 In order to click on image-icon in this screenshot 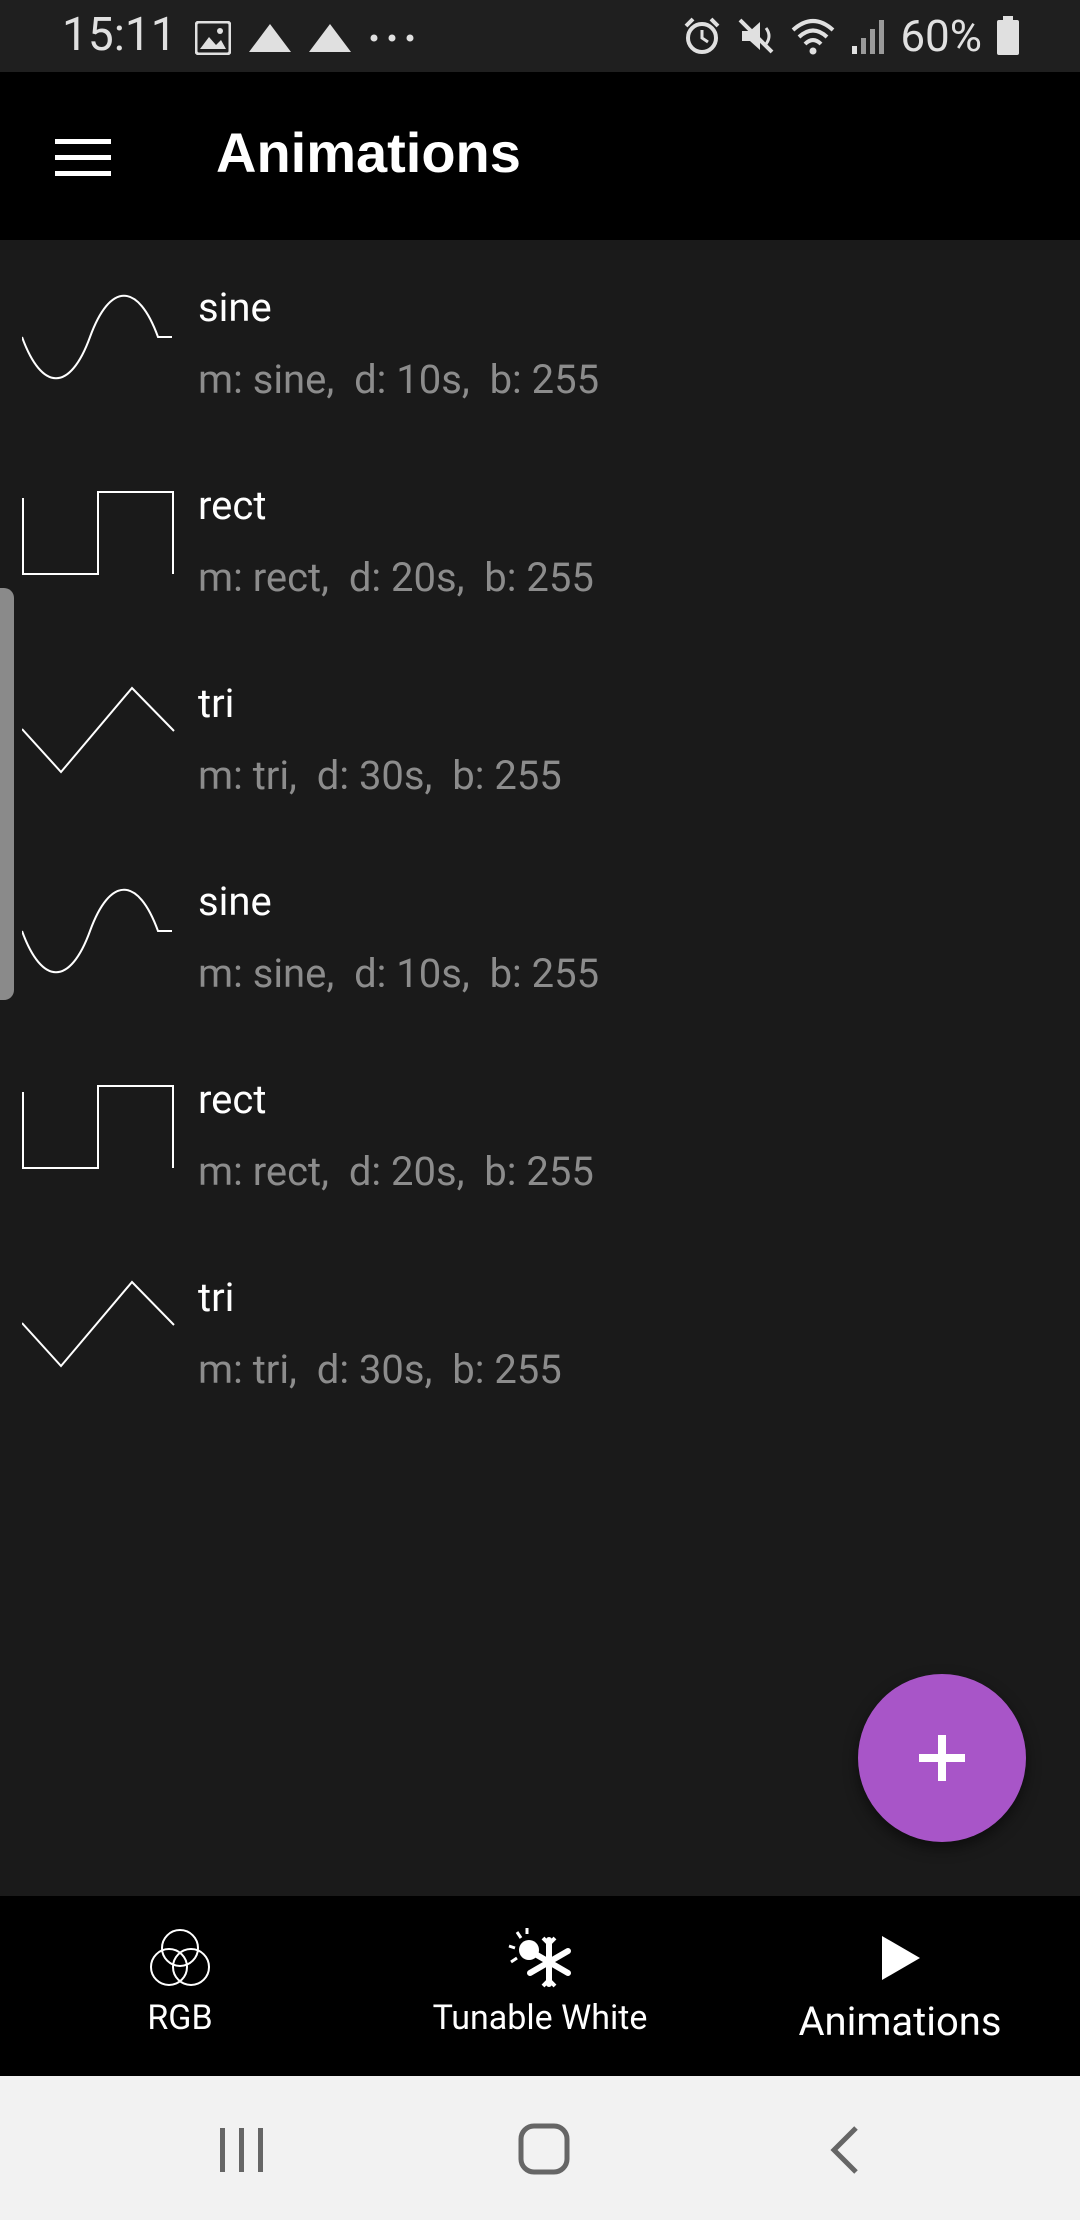, I will do `click(213, 38)`.